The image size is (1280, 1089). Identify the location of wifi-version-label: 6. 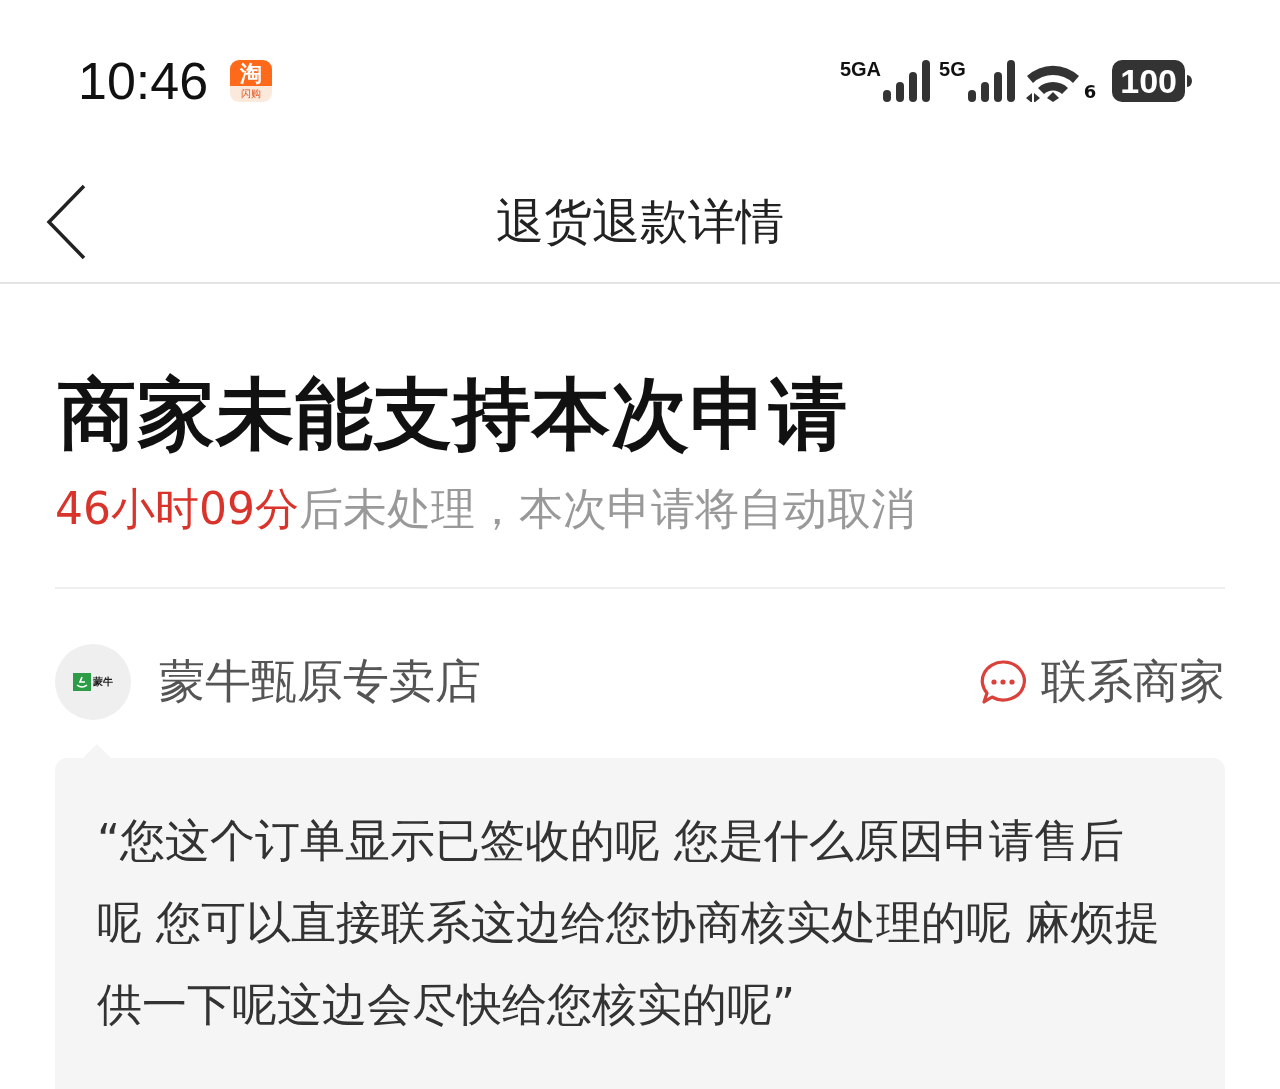
(1090, 91).